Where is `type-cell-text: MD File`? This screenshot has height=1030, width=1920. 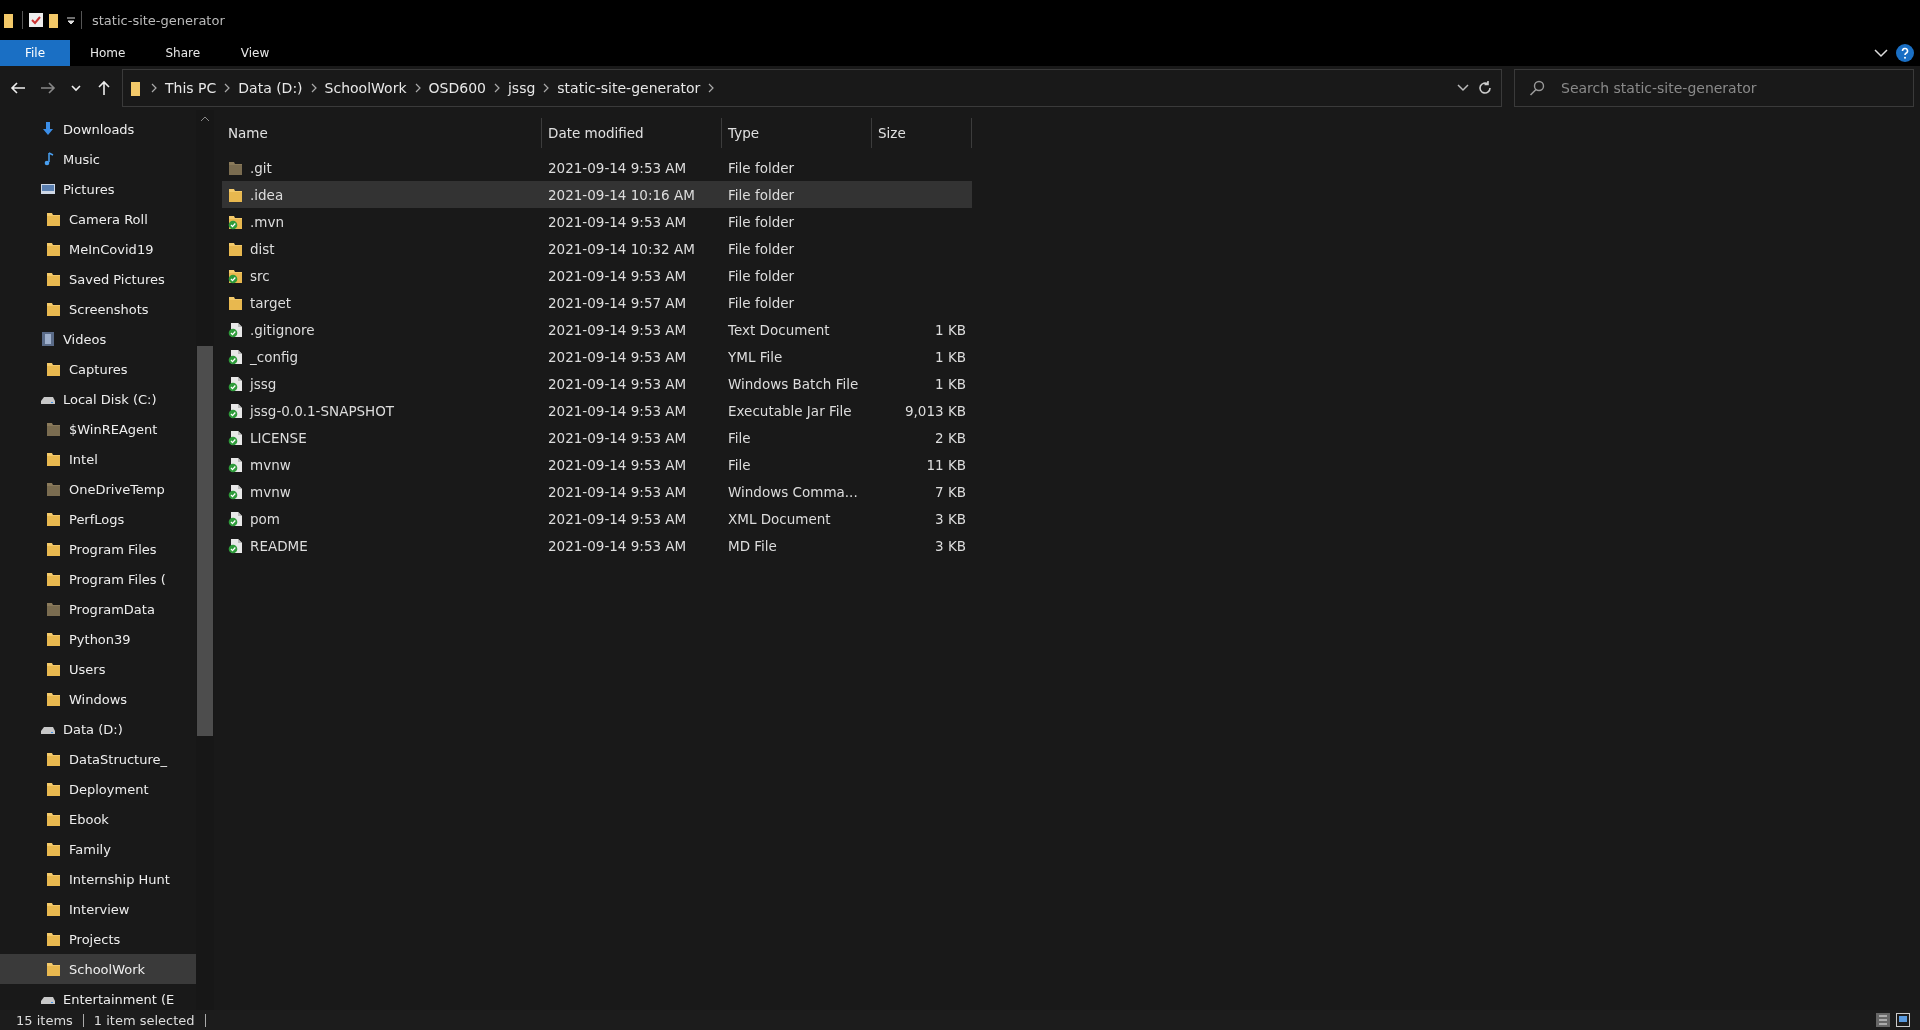
type-cell-text: MD File is located at coordinates (752, 545).